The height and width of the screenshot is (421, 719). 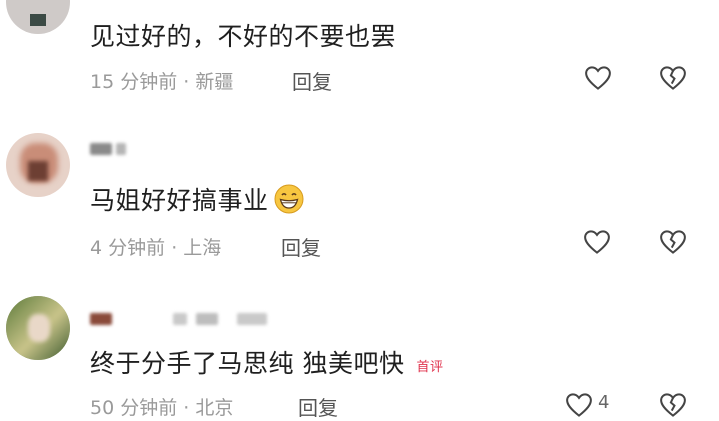 What do you see at coordinates (214, 82) in the screenshot?
I see `comment-location: 新疆` at bounding box center [214, 82].